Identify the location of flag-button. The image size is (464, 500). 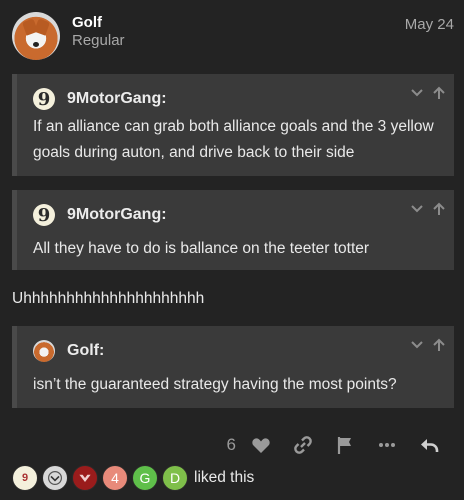
(345, 445).